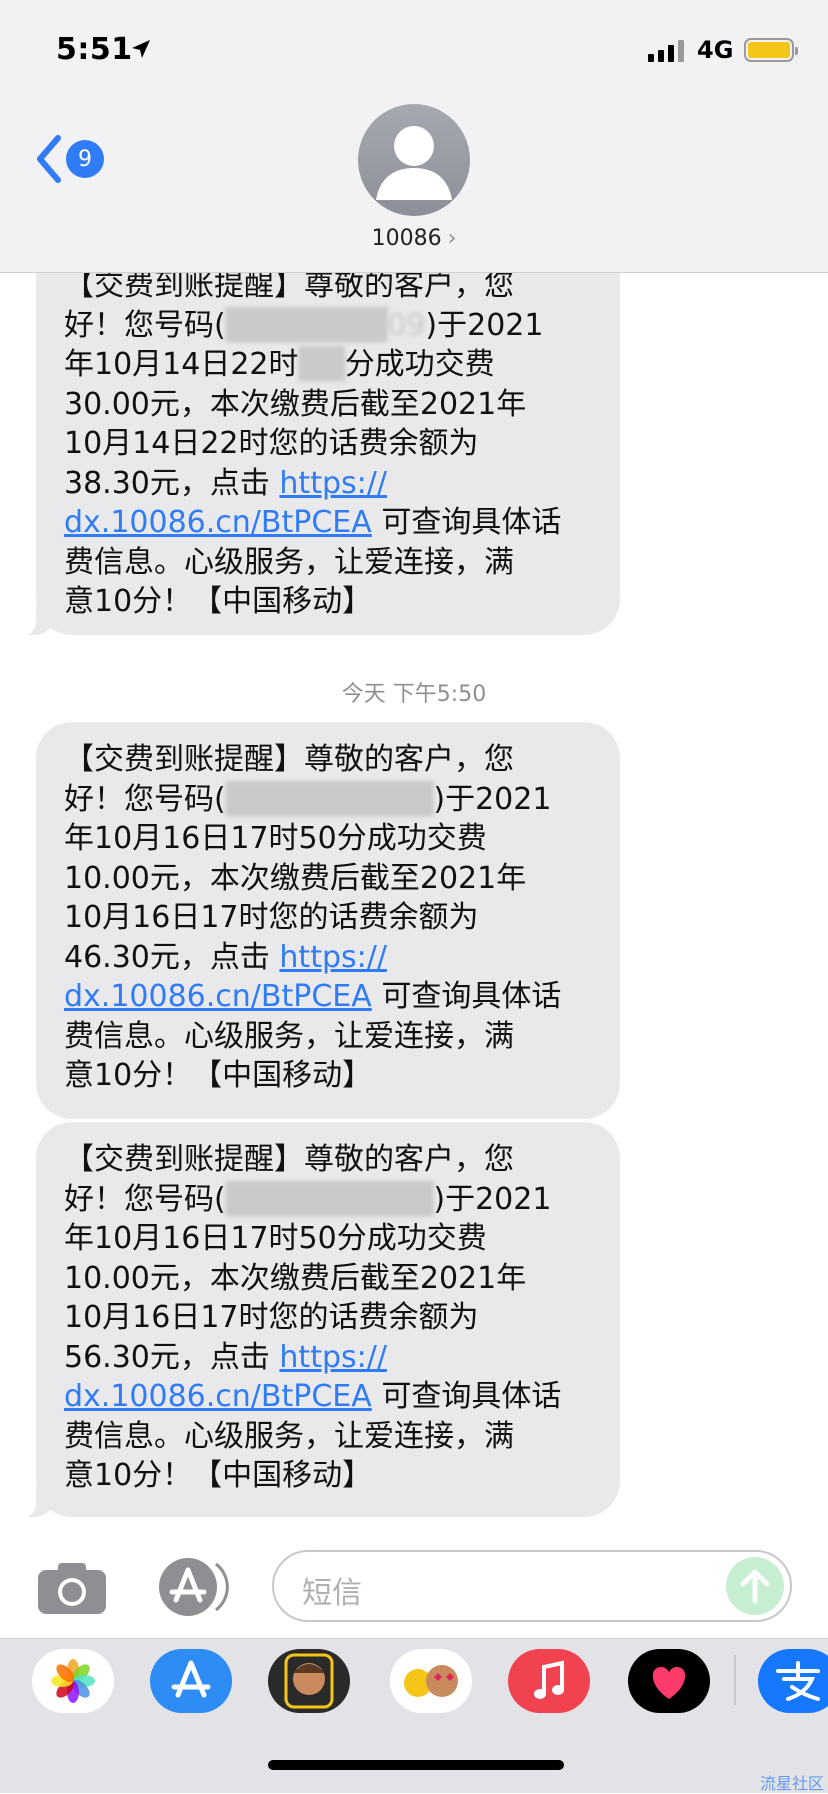  I want to click on photos-icon, so click(73, 1681).